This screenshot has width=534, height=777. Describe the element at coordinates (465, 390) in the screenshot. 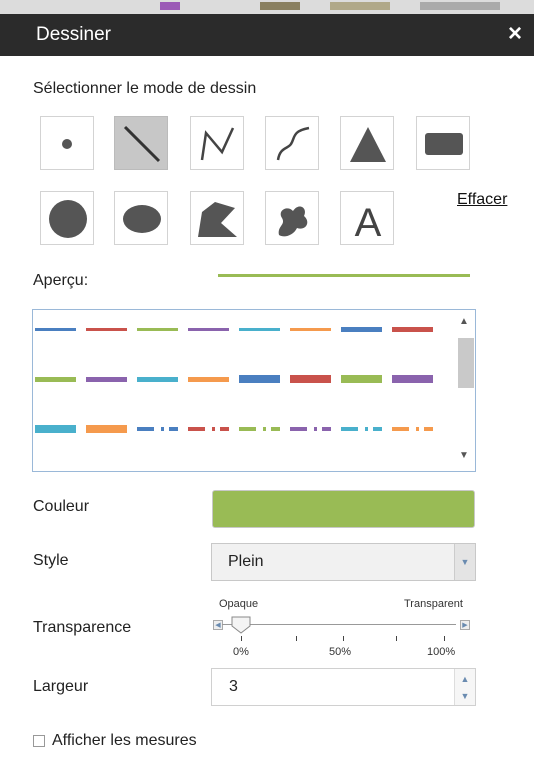

I see `list-scrollbar: ▲ ▼` at that location.